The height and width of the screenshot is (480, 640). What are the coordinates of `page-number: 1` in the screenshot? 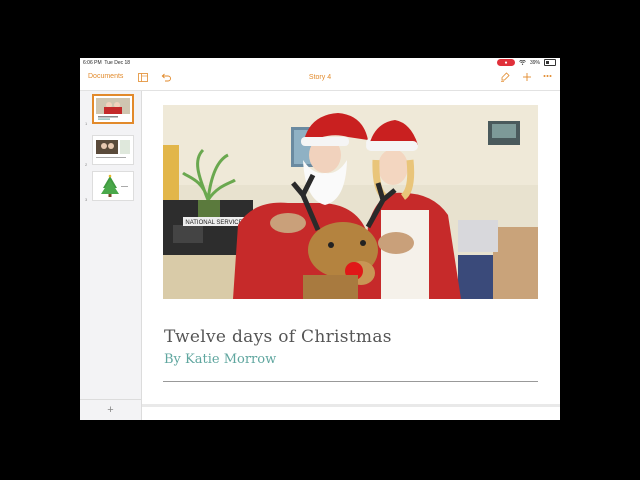 It's located at (86, 123).